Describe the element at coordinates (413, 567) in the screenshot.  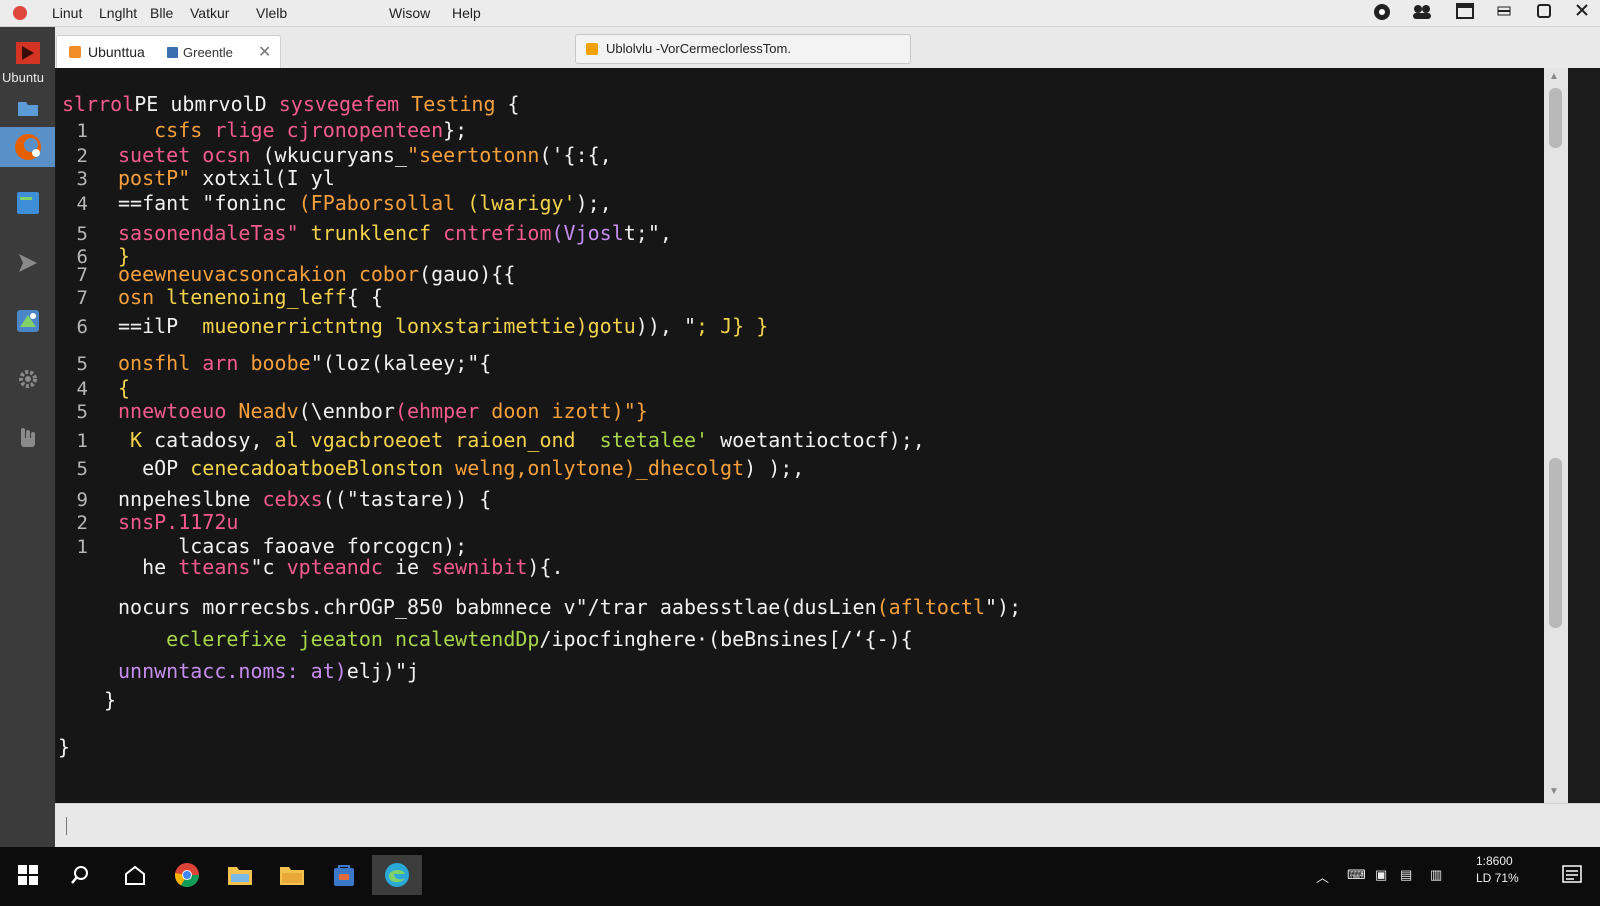
I see `code-token: ie` at that location.